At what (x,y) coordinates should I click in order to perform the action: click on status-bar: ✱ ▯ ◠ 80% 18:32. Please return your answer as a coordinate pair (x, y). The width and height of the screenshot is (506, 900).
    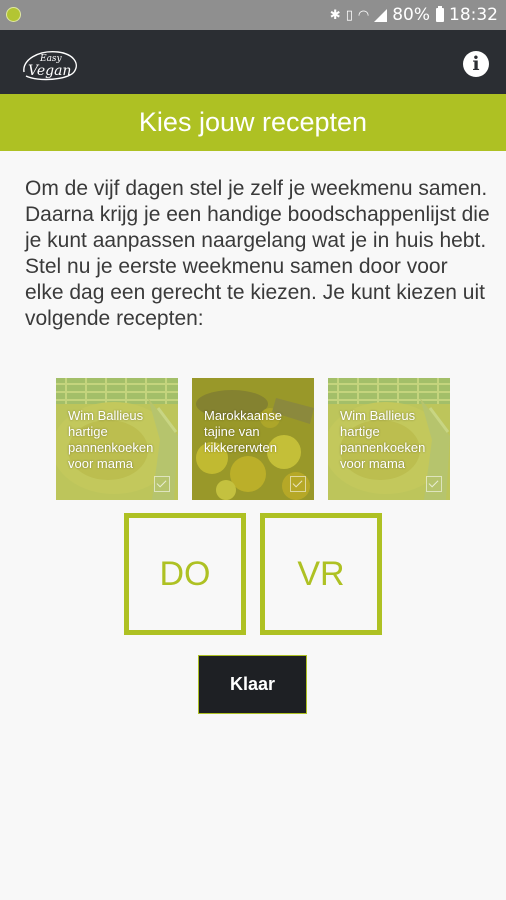
    Looking at the image, I should click on (253, 15).